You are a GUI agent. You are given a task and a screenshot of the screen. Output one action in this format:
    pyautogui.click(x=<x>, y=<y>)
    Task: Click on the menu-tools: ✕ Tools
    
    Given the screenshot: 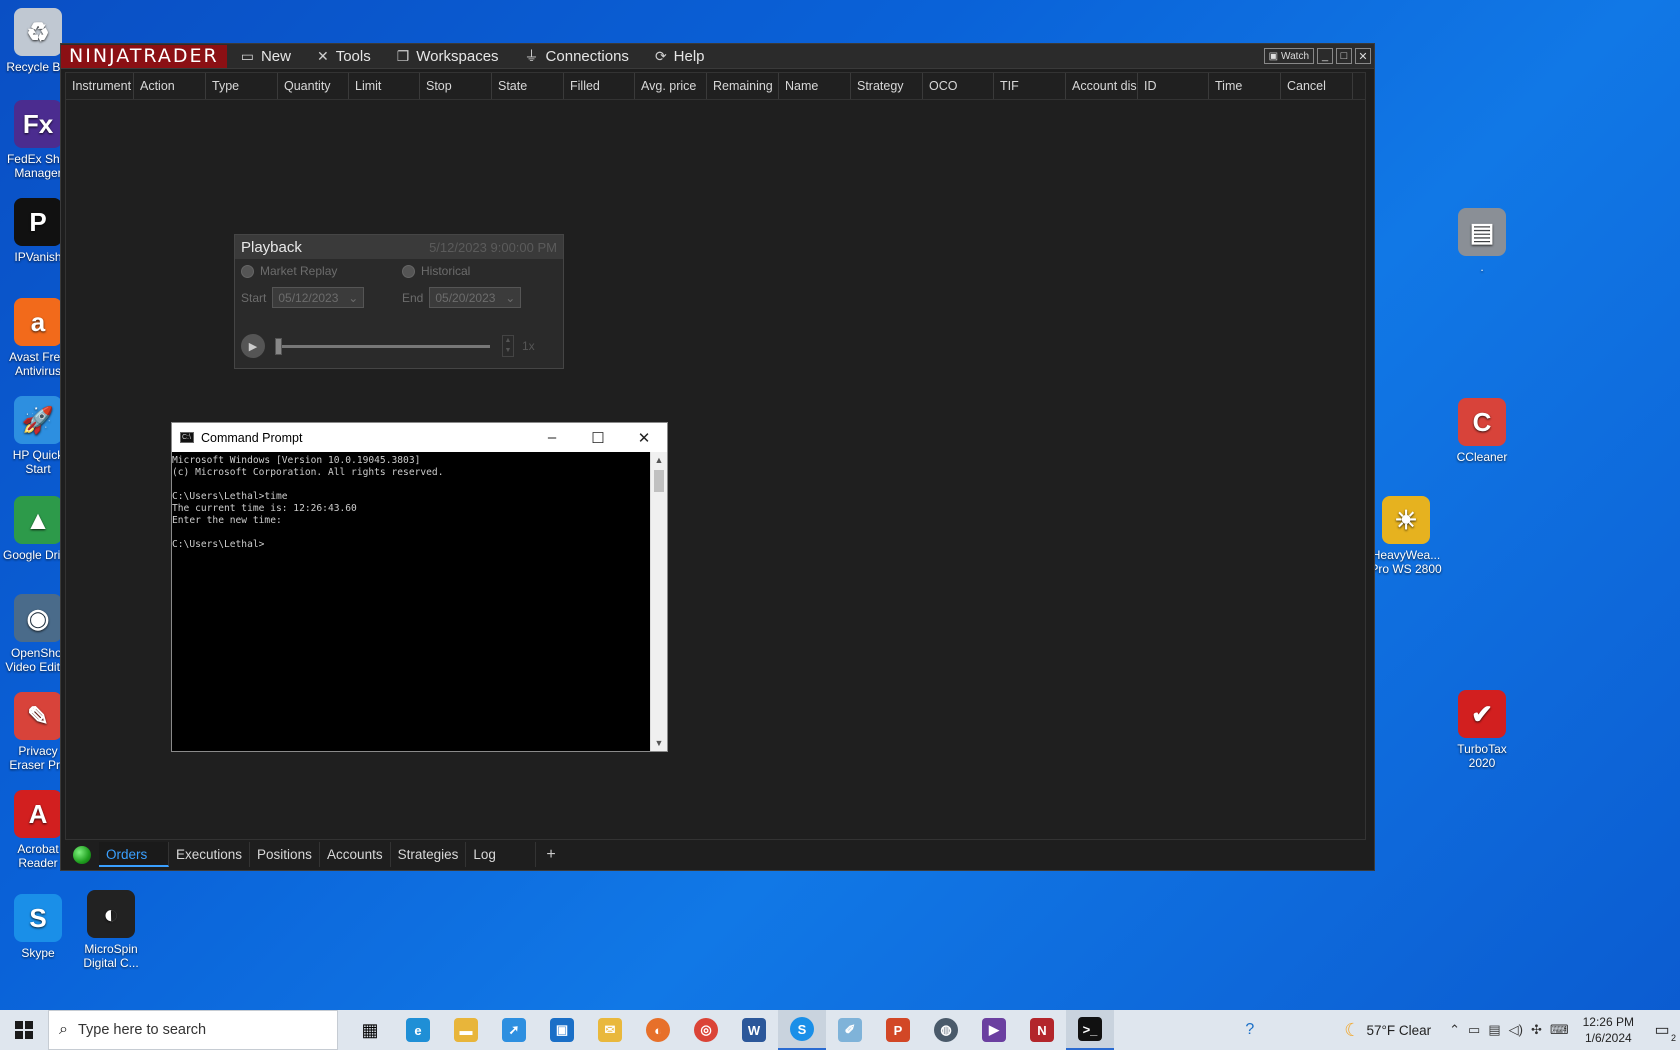 What is the action you would take?
    pyautogui.click(x=344, y=56)
    